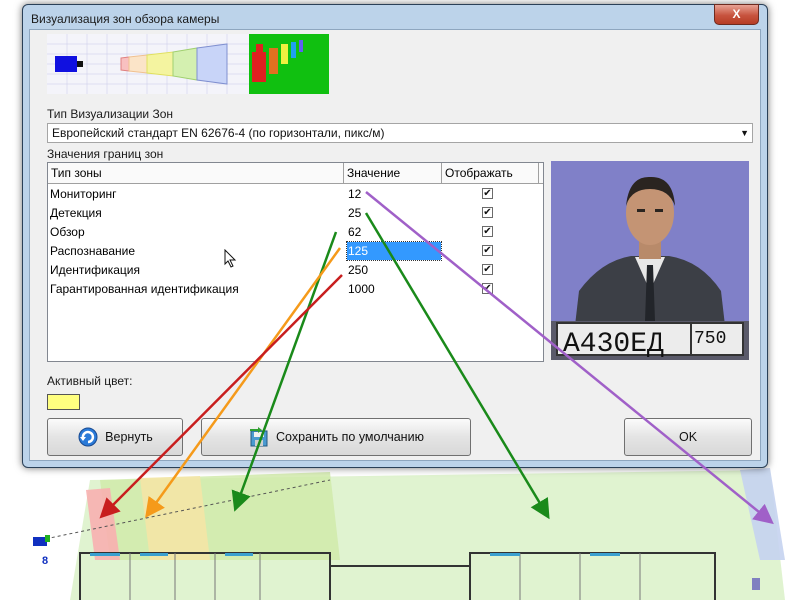 Image resolution: width=785 pixels, height=600 pixels. Describe the element at coordinates (93, 251) in the screenshot. I see `zone-name: Распознавание` at that location.